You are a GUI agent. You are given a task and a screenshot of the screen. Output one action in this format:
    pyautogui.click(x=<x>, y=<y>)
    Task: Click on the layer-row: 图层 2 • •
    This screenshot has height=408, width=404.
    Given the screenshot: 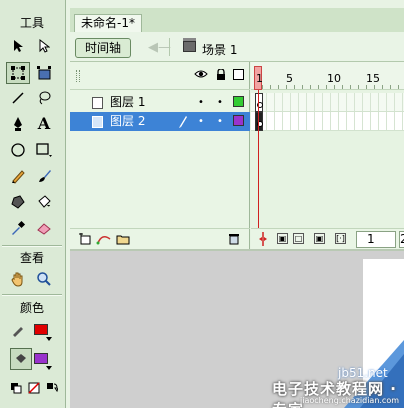 What is the action you would take?
    pyautogui.click(x=160, y=121)
    